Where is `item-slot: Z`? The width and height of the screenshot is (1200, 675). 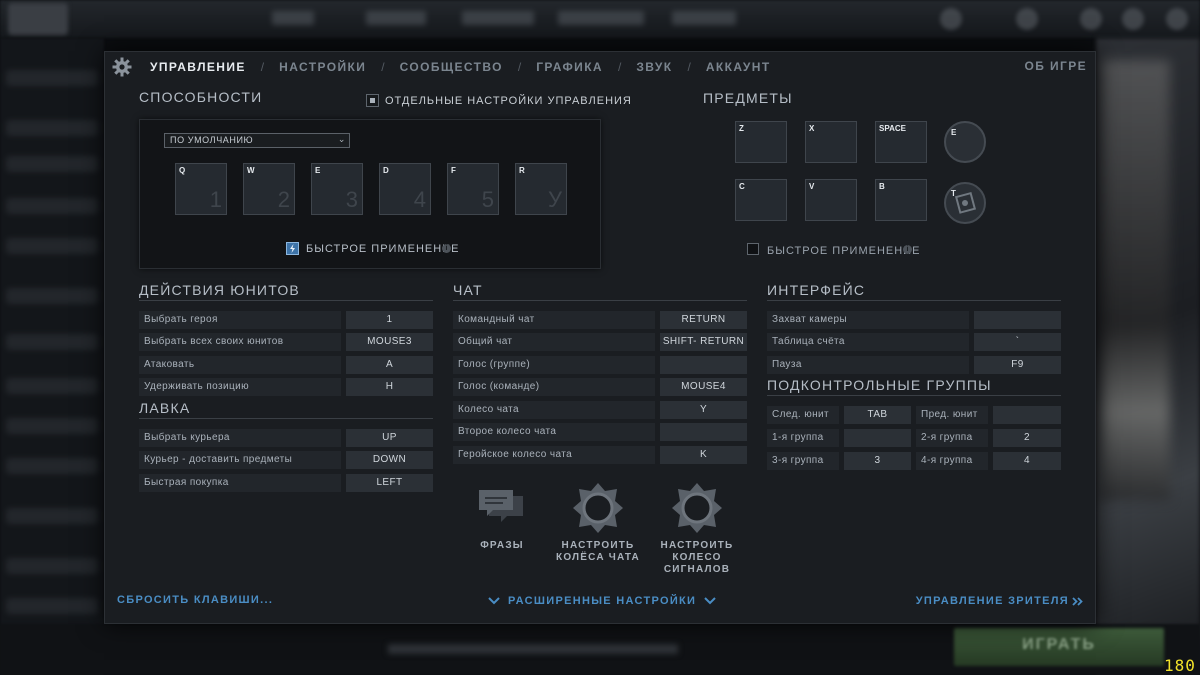
item-slot: Z is located at coordinates (761, 142).